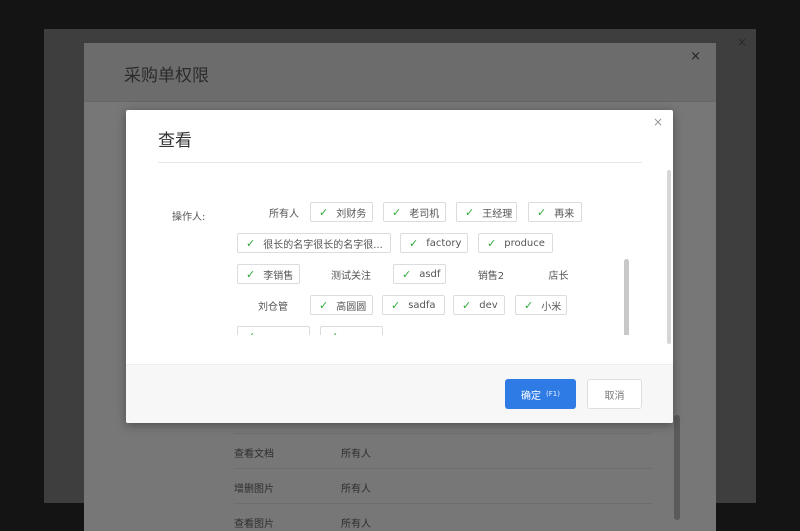  I want to click on operator-option: ✓ 再来, so click(555, 212).